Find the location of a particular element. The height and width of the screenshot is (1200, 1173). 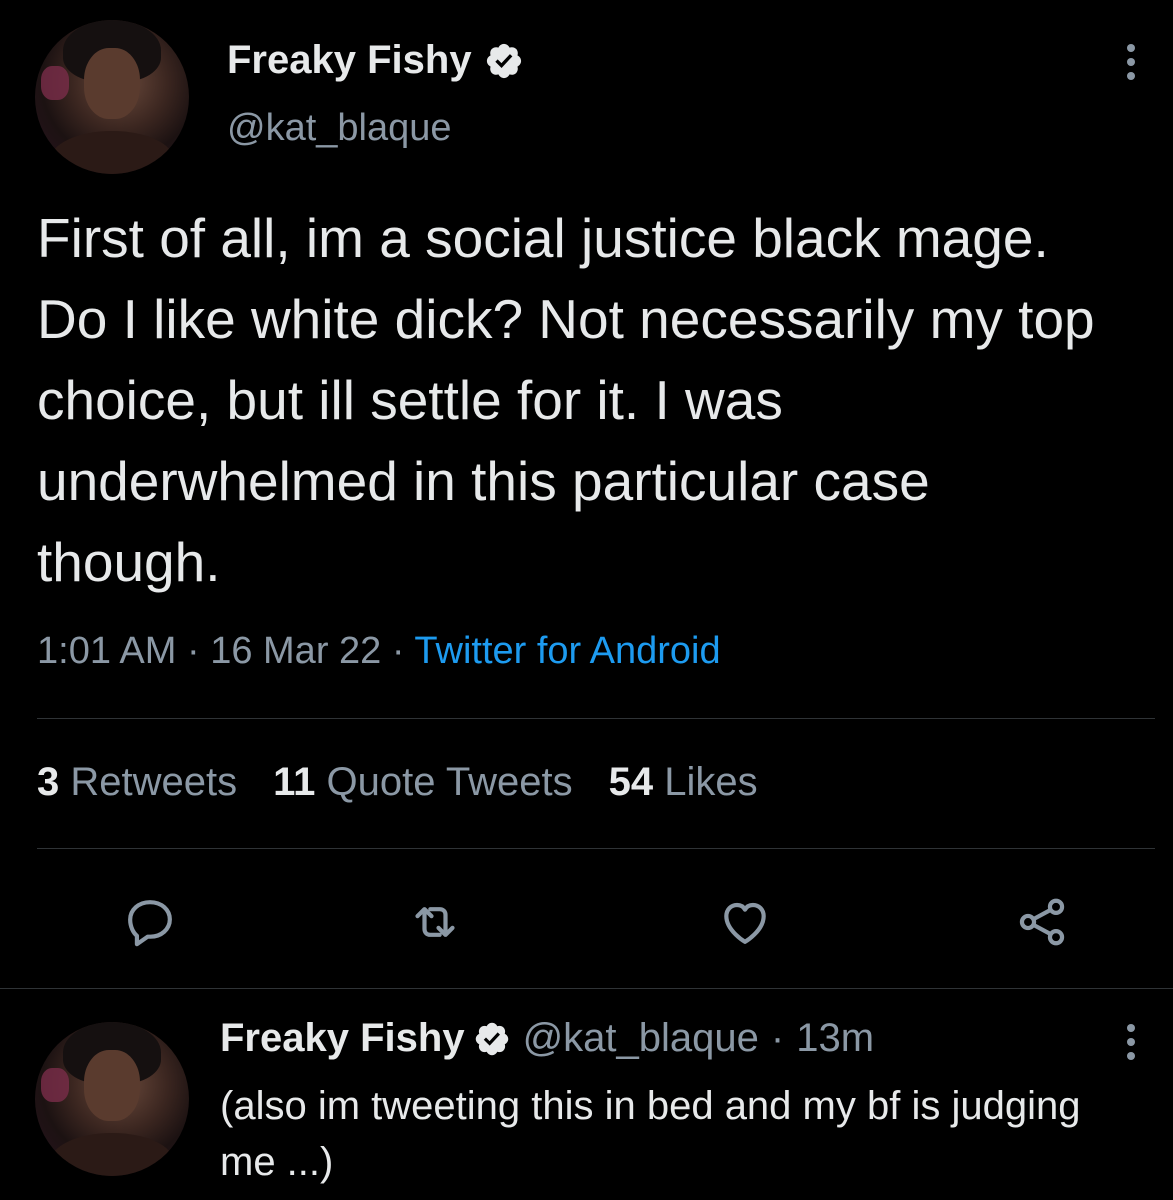

reply-time: 13m is located at coordinates (835, 1038).